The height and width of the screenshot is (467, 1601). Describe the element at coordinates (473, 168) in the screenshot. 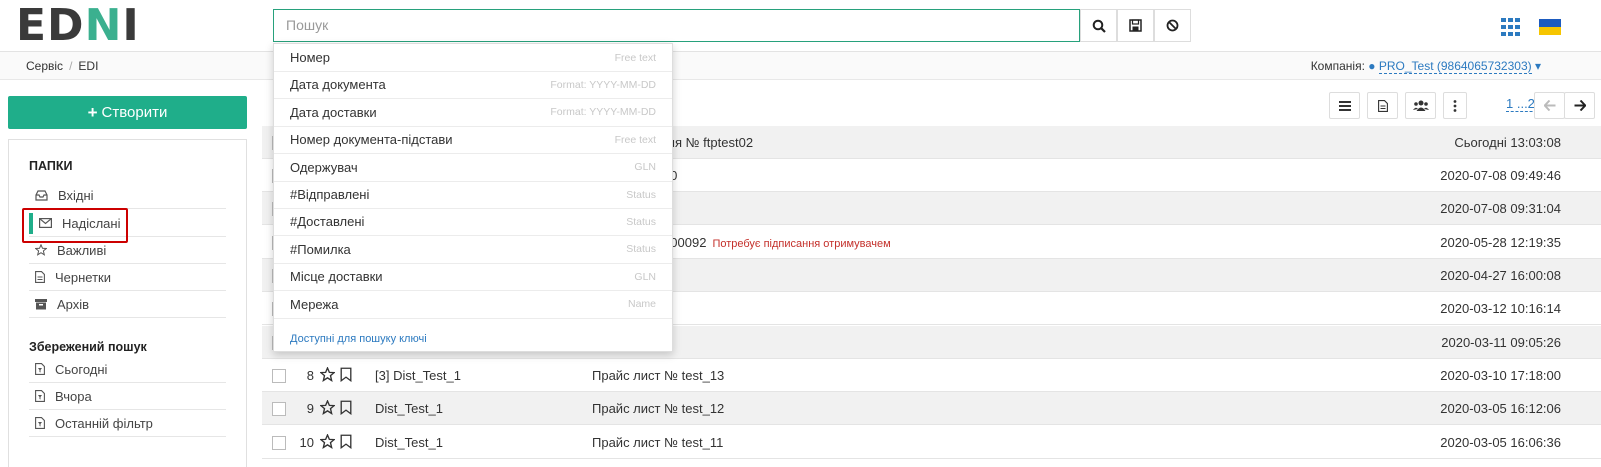

I see `search-key-option: Одержувач GLN` at that location.